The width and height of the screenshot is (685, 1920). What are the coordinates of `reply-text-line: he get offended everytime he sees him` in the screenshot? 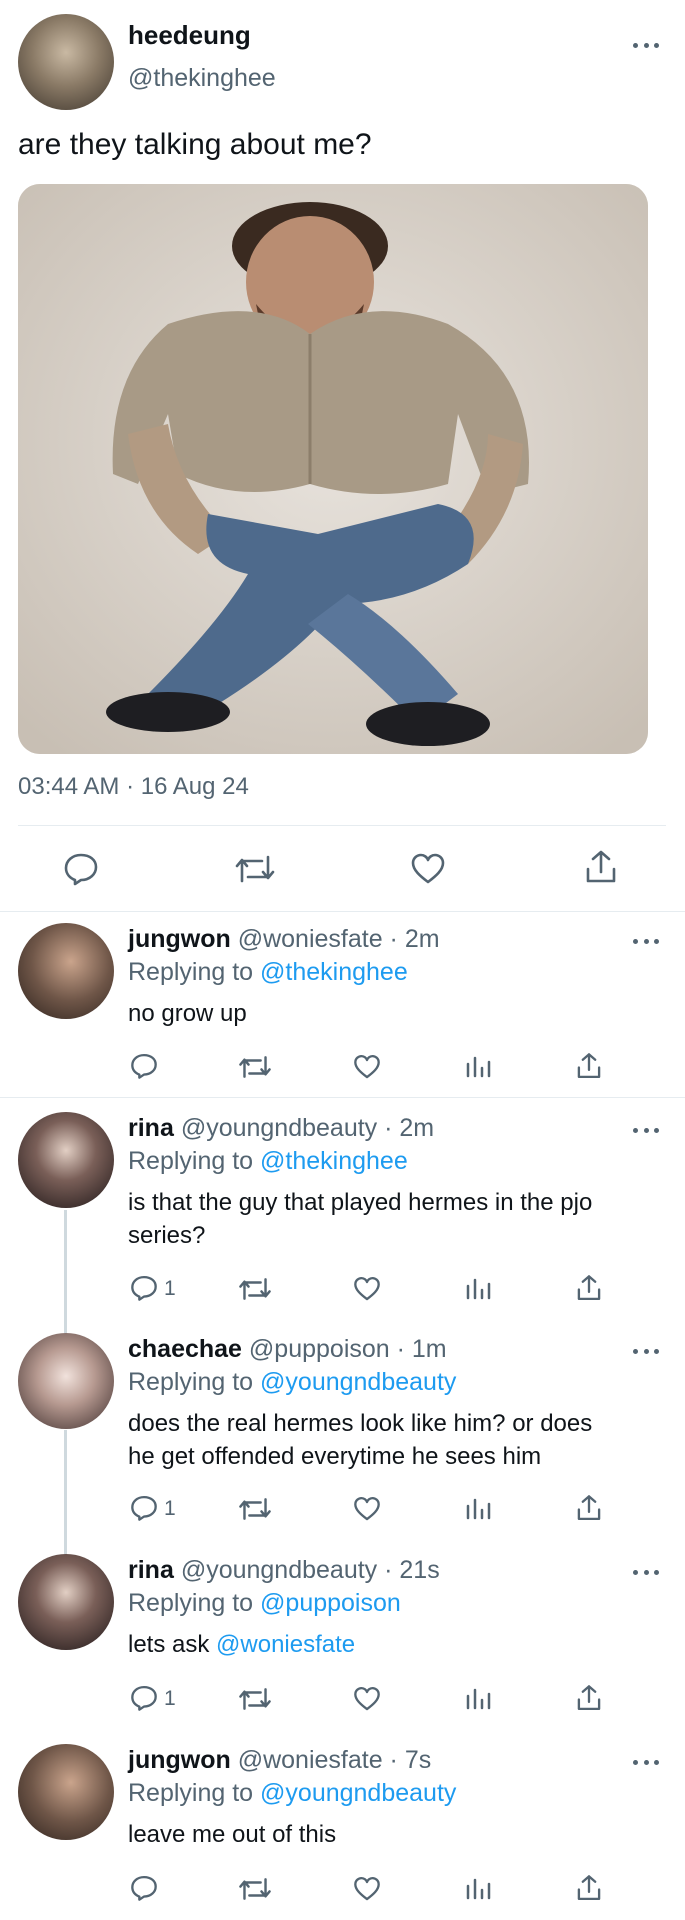 It's located at (335, 1456).